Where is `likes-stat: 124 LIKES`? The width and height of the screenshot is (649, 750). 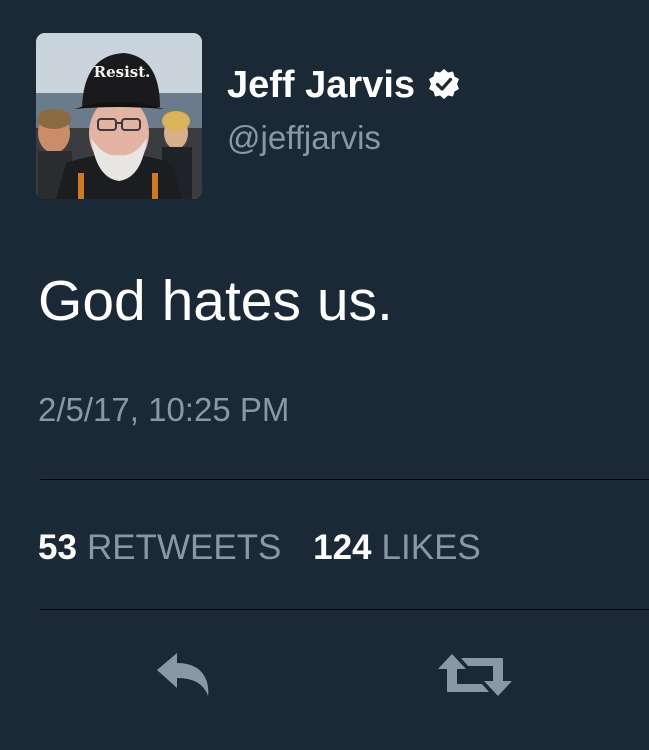 likes-stat: 124 LIKES is located at coordinates (397, 547).